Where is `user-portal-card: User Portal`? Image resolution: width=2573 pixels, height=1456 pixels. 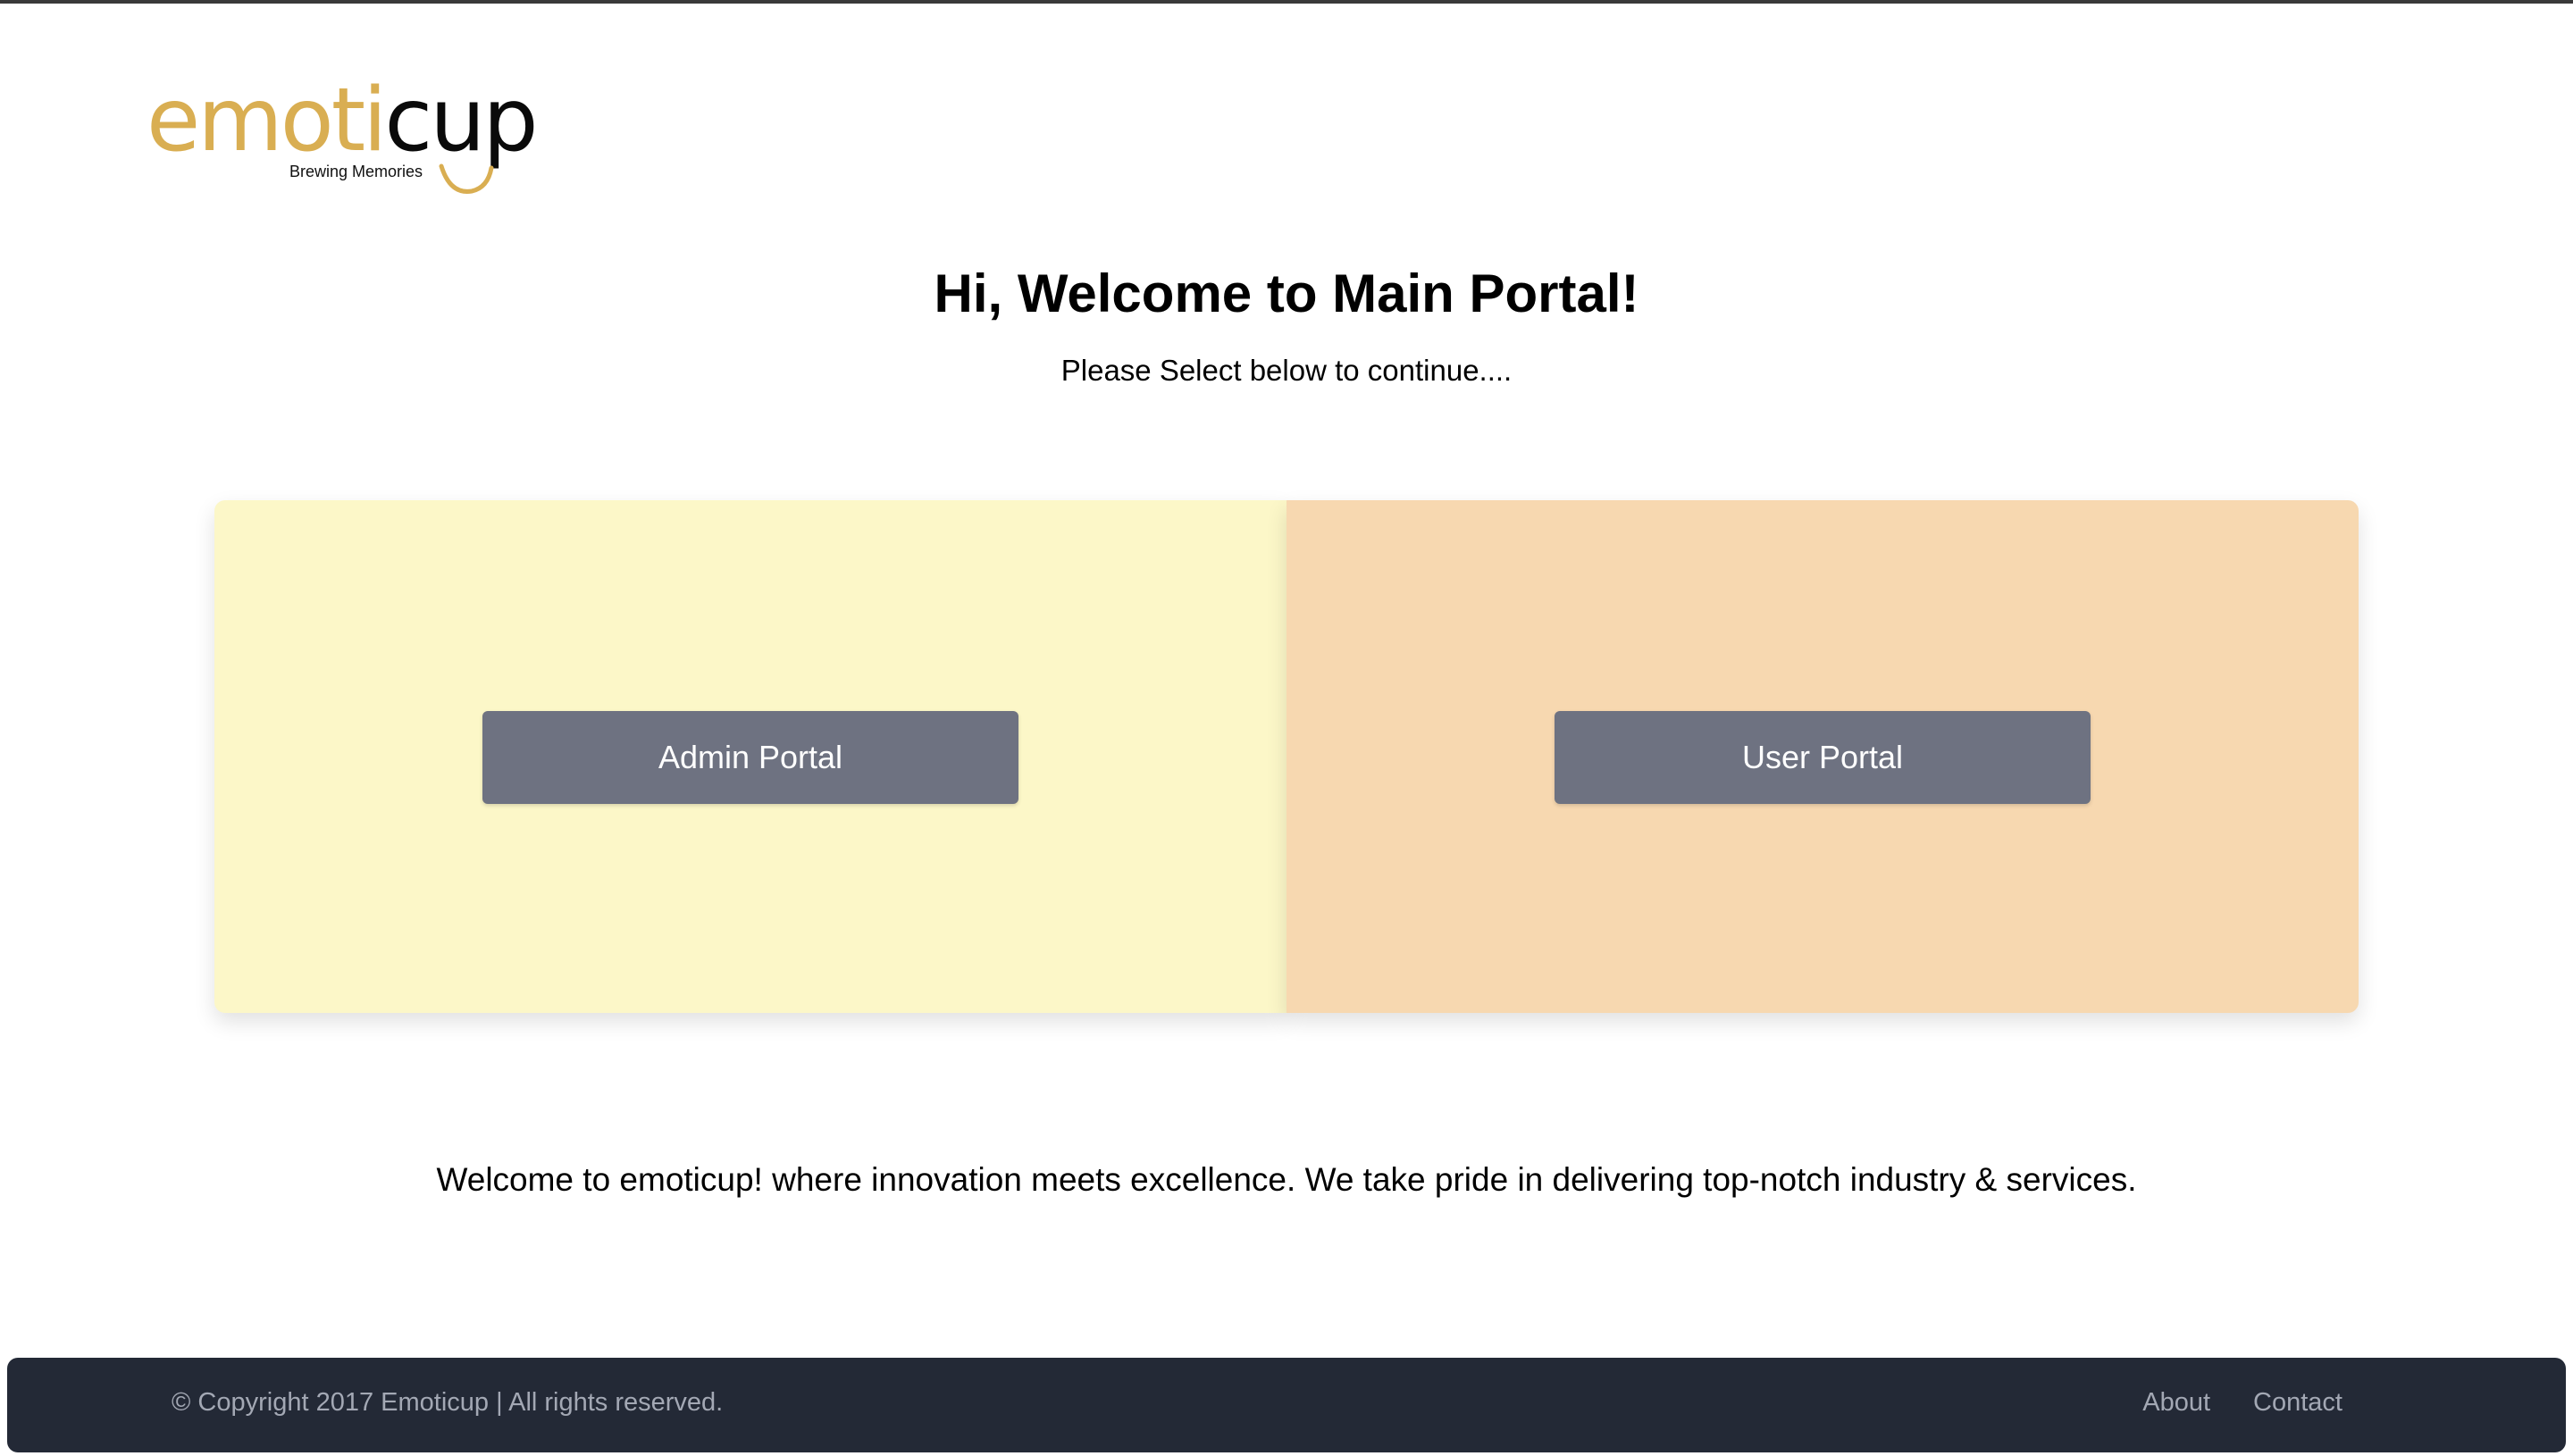
user-portal-card: User Portal is located at coordinates (1822, 756).